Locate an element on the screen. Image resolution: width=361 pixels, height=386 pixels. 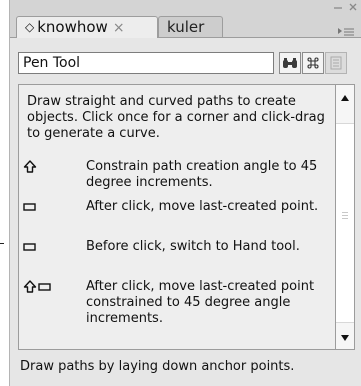
search-input is located at coordinates (146, 63).